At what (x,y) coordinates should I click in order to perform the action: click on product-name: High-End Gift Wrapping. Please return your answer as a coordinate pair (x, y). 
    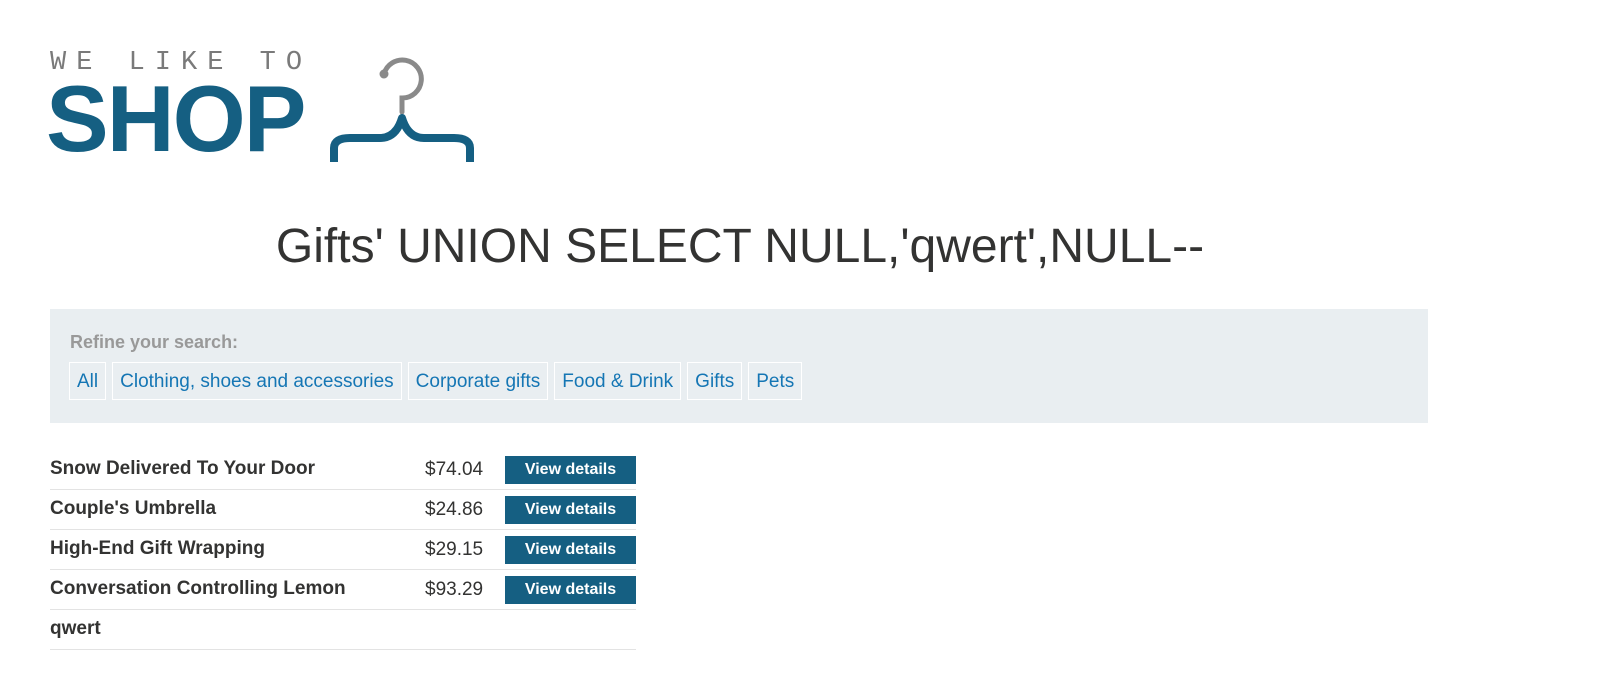
    Looking at the image, I should click on (157, 548).